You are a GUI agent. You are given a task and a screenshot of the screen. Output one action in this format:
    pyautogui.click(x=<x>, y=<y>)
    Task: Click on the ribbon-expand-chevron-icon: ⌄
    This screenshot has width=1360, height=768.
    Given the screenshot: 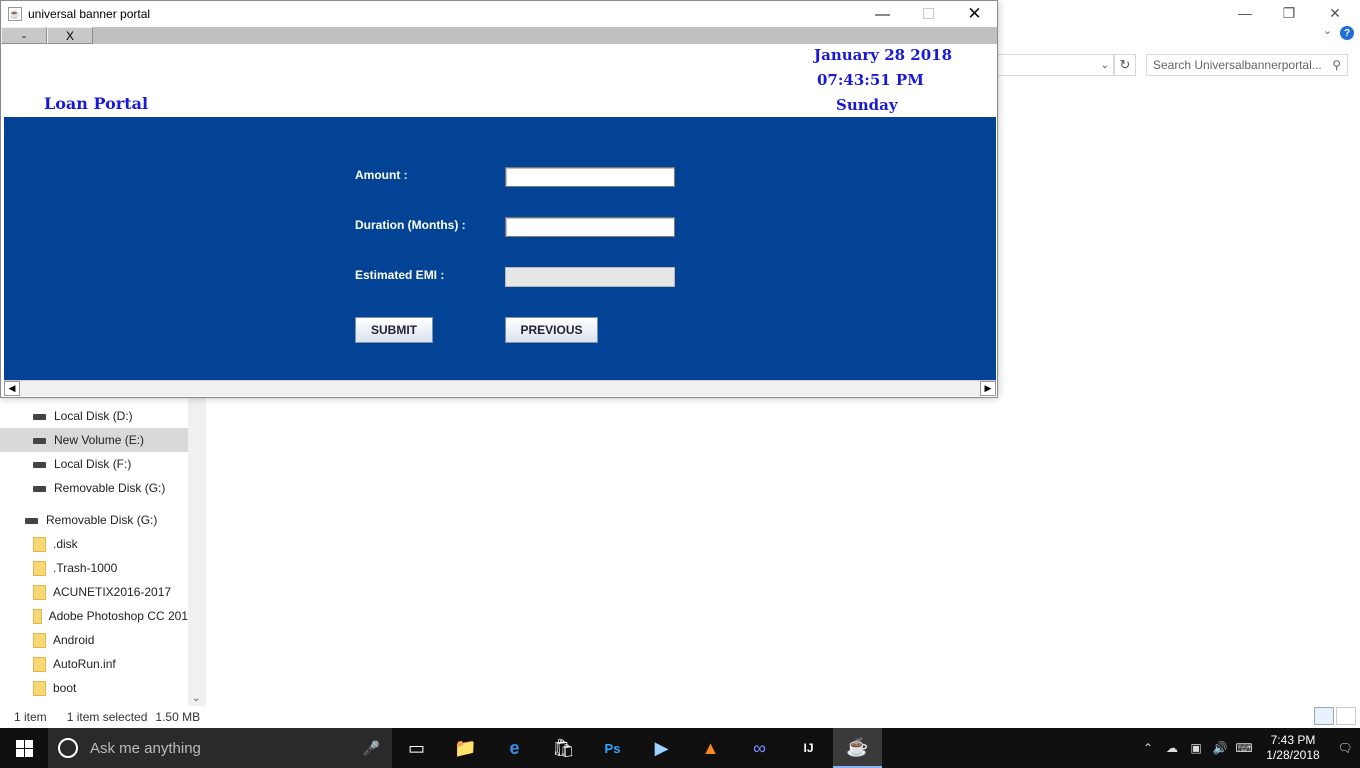 What is the action you would take?
    pyautogui.click(x=1327, y=30)
    